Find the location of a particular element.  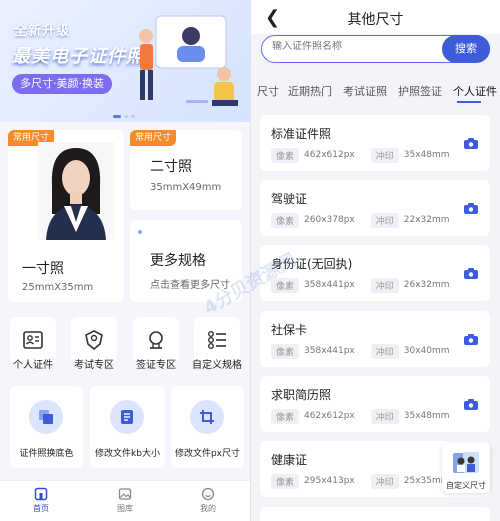

search-button: 搜索 is located at coordinates (466, 49).